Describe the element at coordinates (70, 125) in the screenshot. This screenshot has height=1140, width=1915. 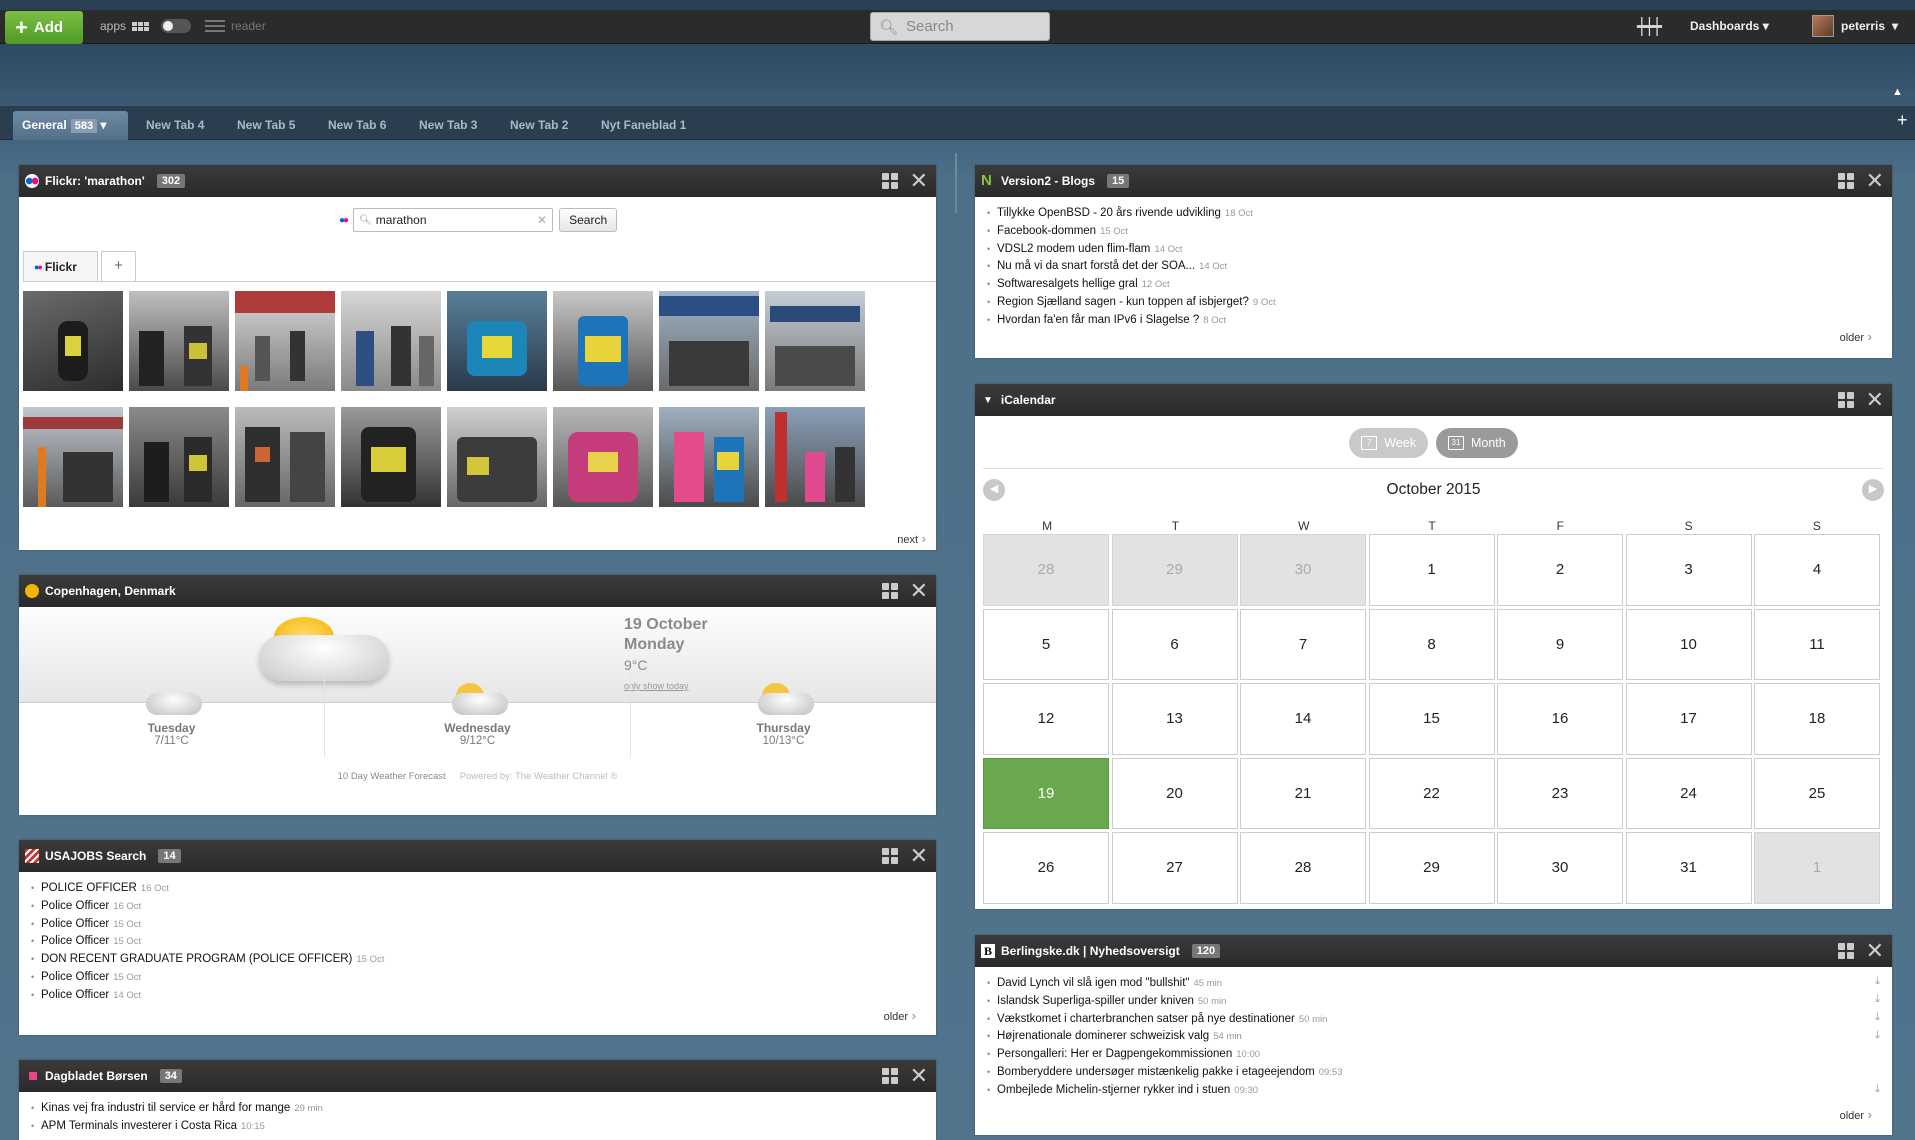
I see `tab-general: General 583 ▾` at that location.